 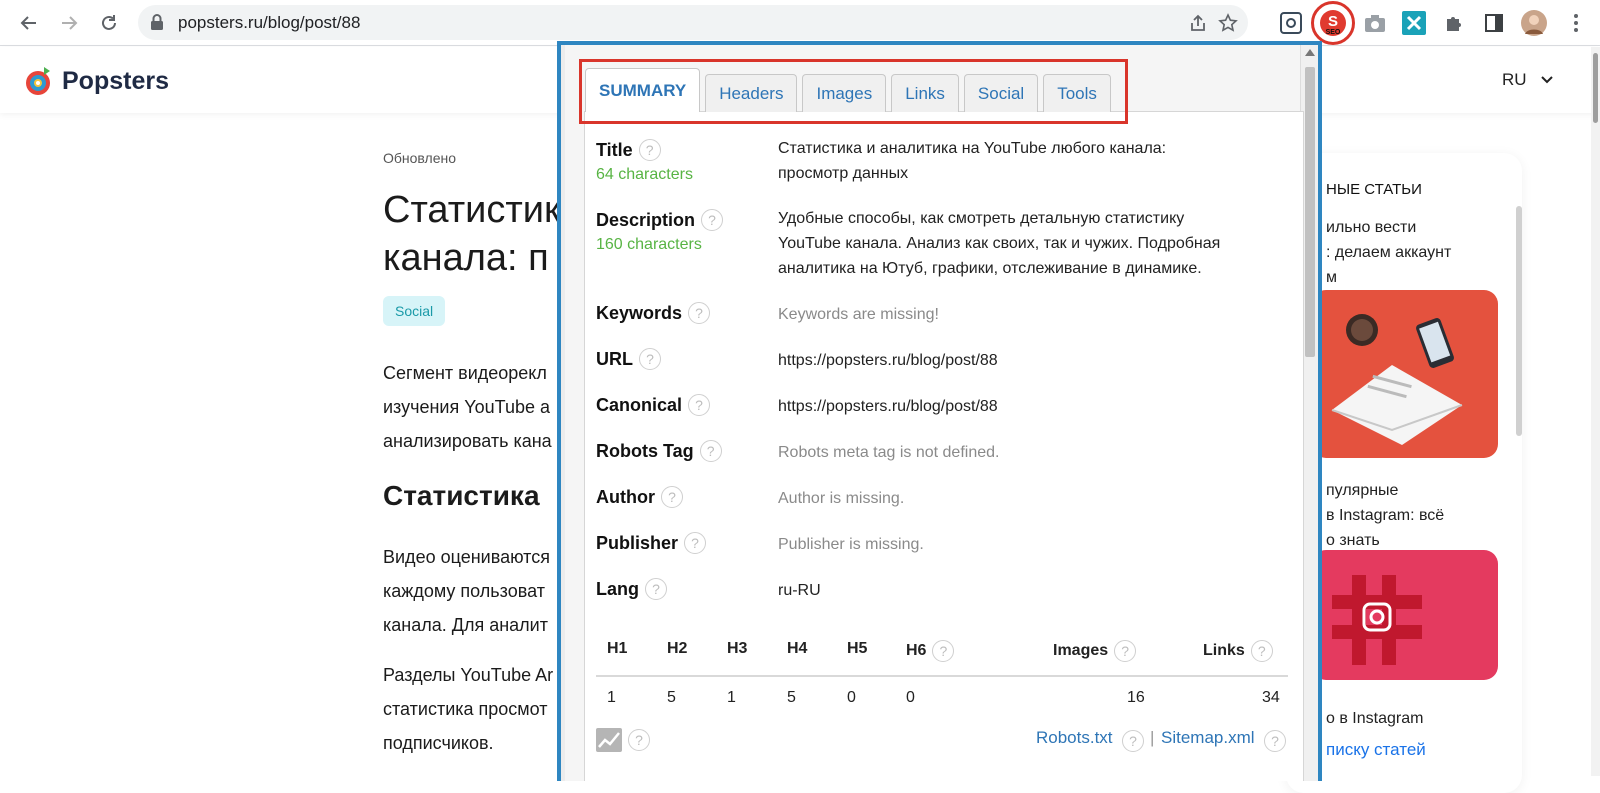 What do you see at coordinates (1077, 93) in the screenshot?
I see `tab-tools: Tools` at bounding box center [1077, 93].